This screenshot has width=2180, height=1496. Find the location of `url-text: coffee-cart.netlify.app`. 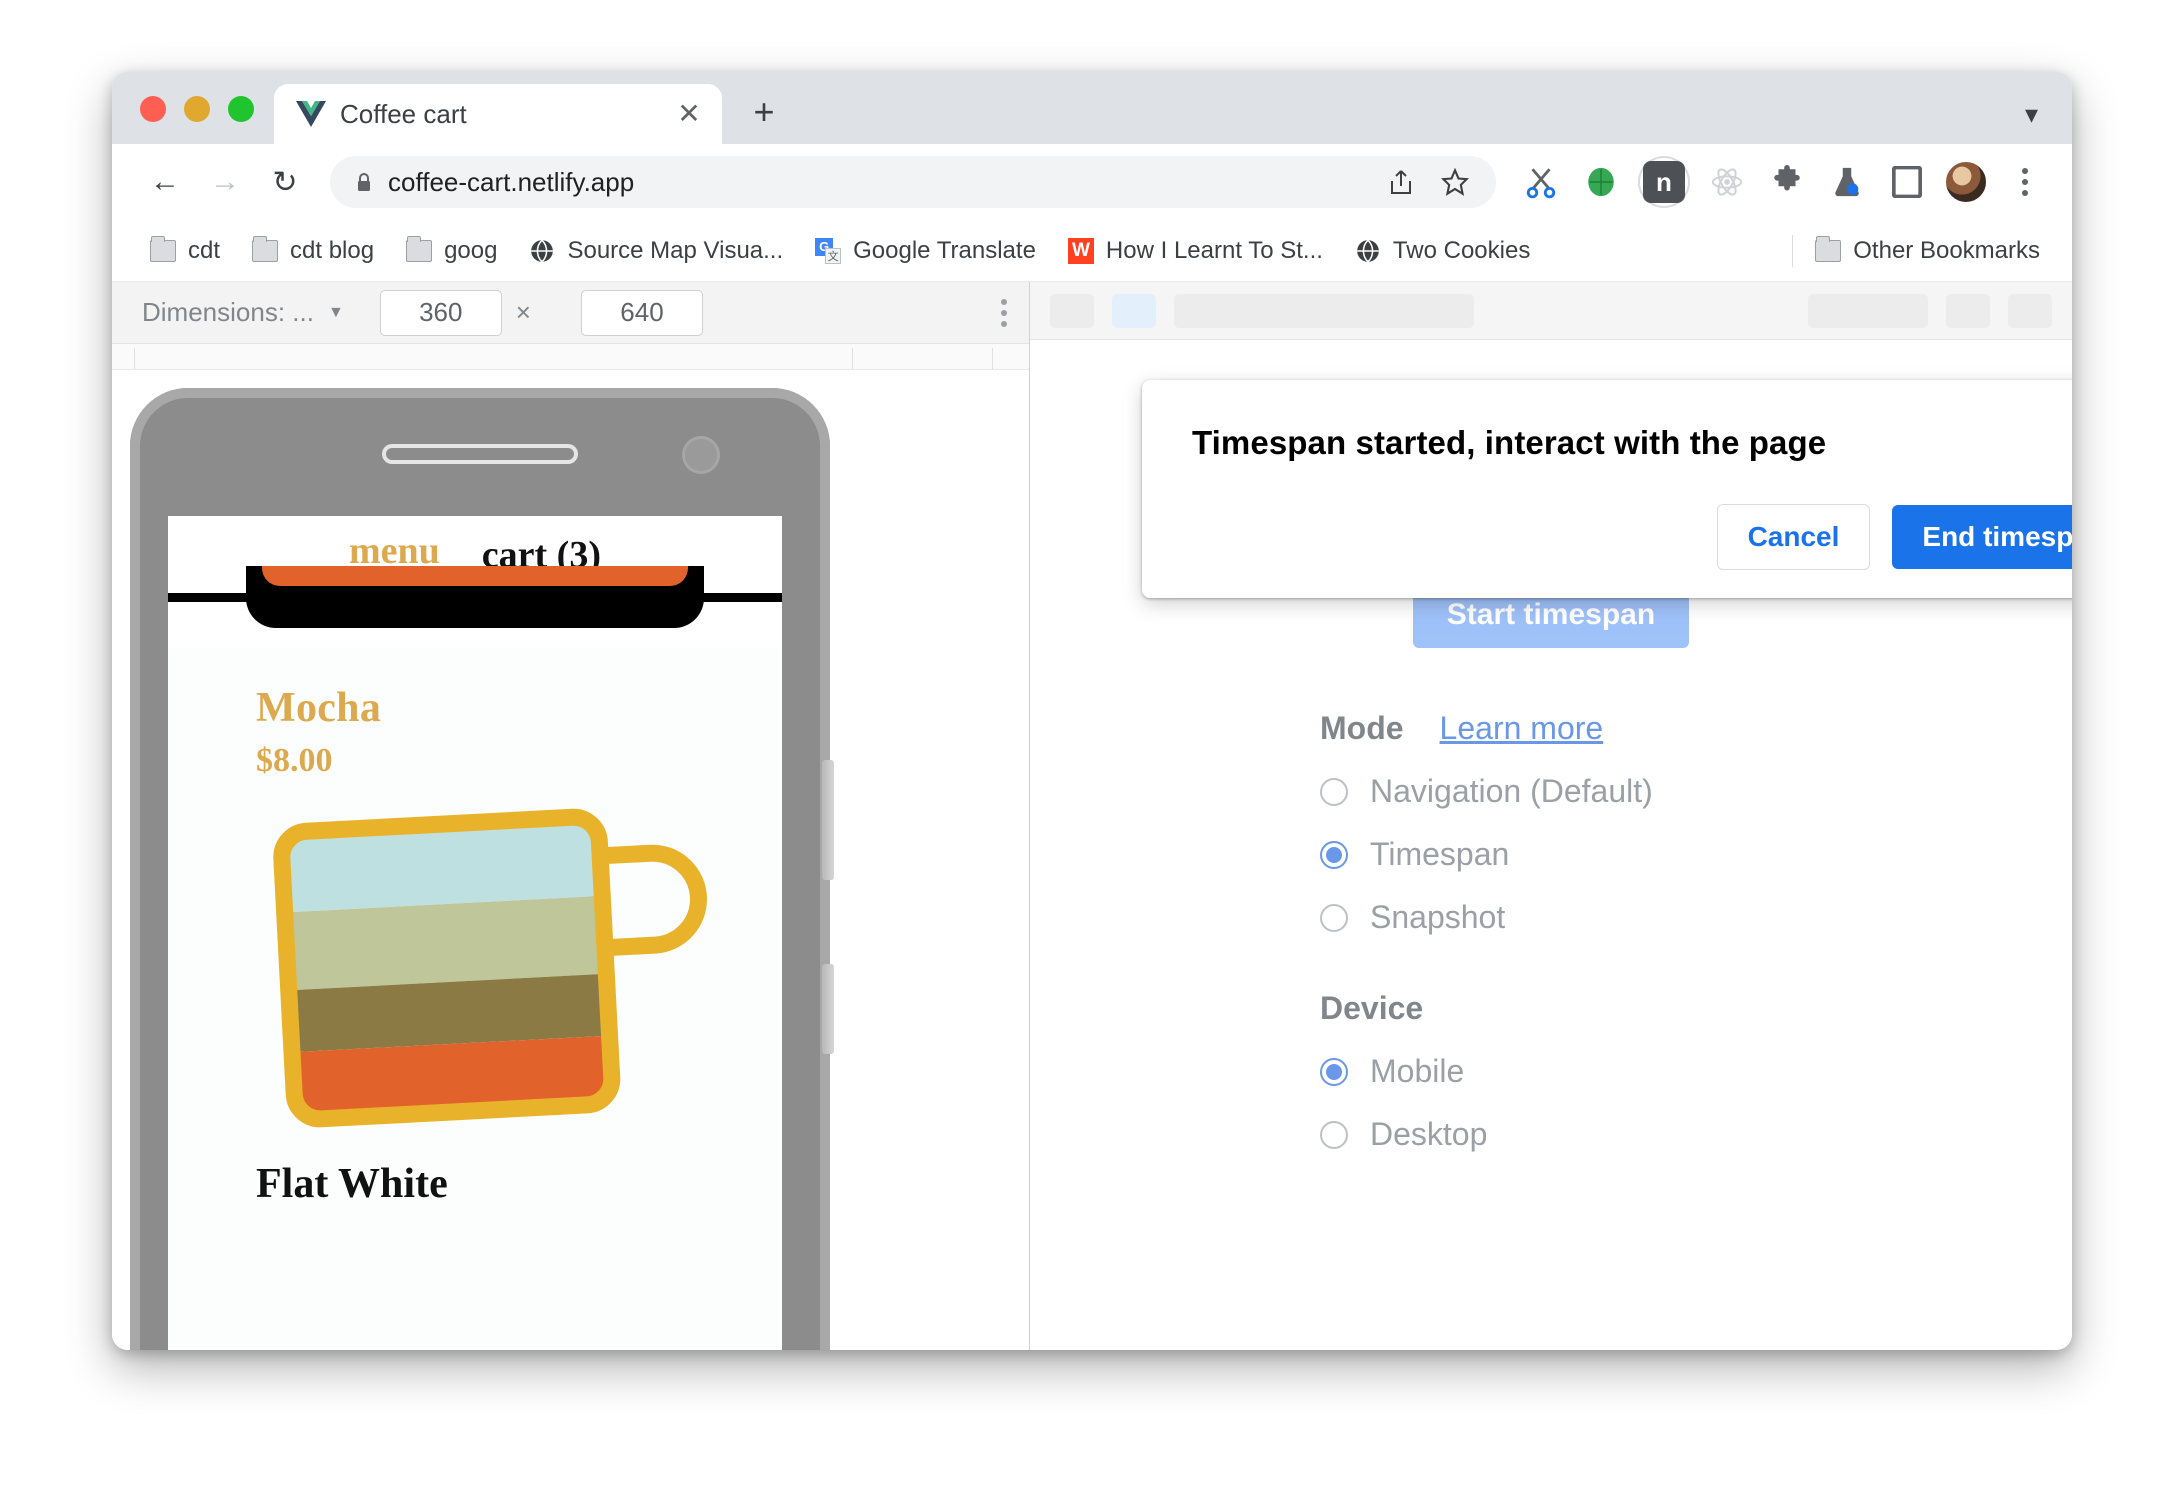

url-text: coffee-cart.netlify.app is located at coordinates (511, 181).